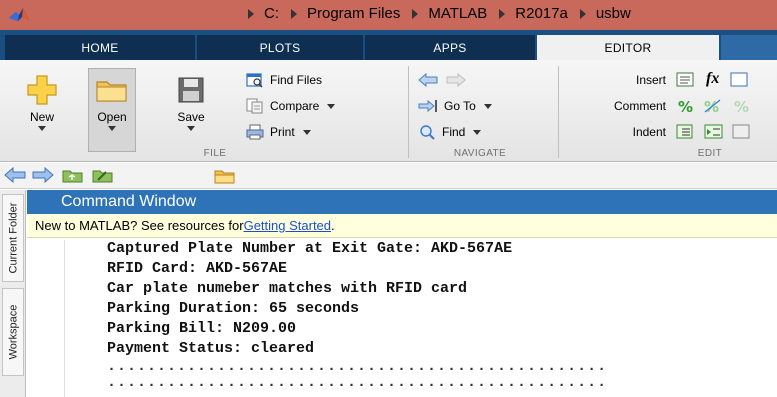 This screenshot has width=777, height=397. I want to click on find-files-label: Find Files, so click(296, 80).